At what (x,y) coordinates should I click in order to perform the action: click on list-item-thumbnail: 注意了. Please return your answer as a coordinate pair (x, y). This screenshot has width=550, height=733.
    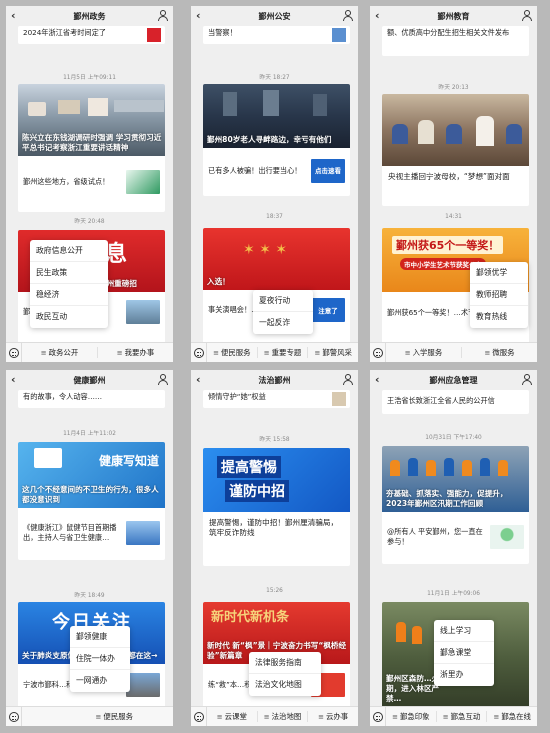
    Looking at the image, I should click on (328, 310).